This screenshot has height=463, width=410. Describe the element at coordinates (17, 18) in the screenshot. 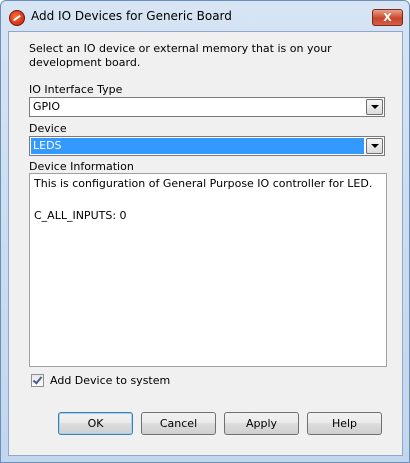

I see `app-logo-icon` at that location.